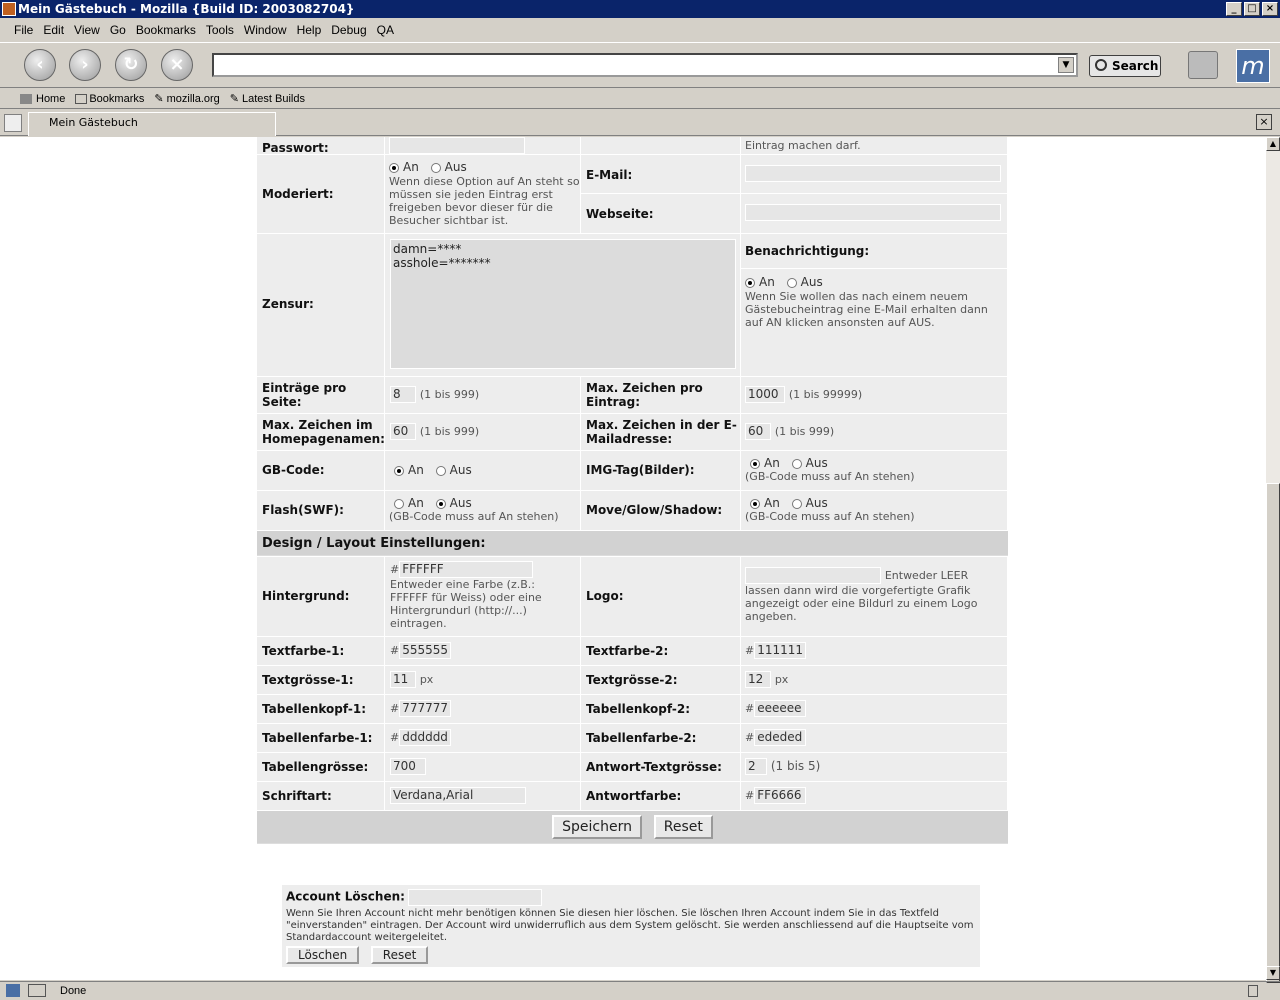  Describe the element at coordinates (1135, 66) in the screenshot. I see `search-label: Search` at that location.